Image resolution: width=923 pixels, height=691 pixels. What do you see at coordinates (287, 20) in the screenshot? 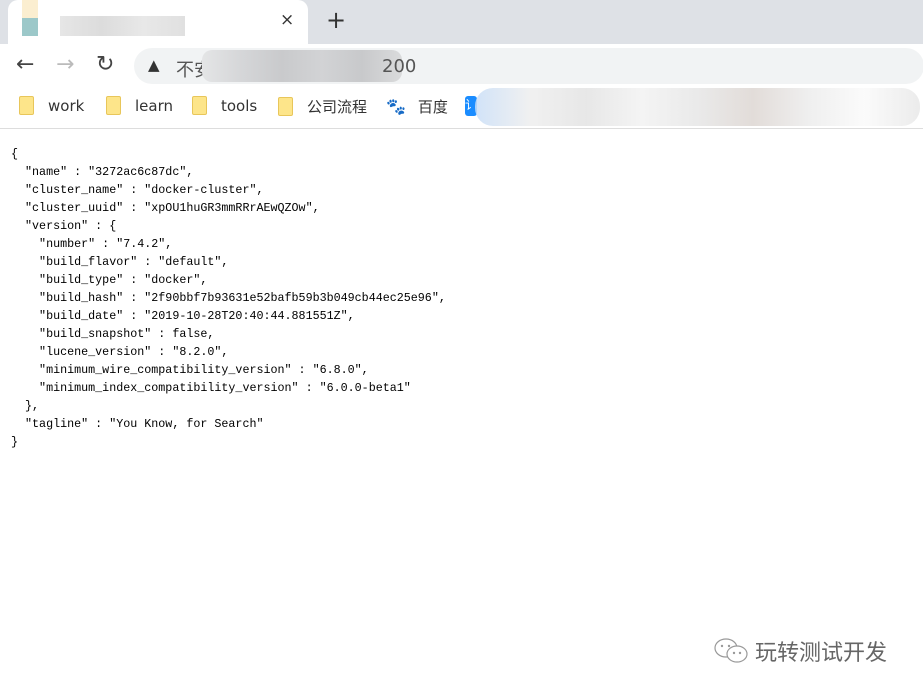
I see `close-tab-button: ×` at bounding box center [287, 20].